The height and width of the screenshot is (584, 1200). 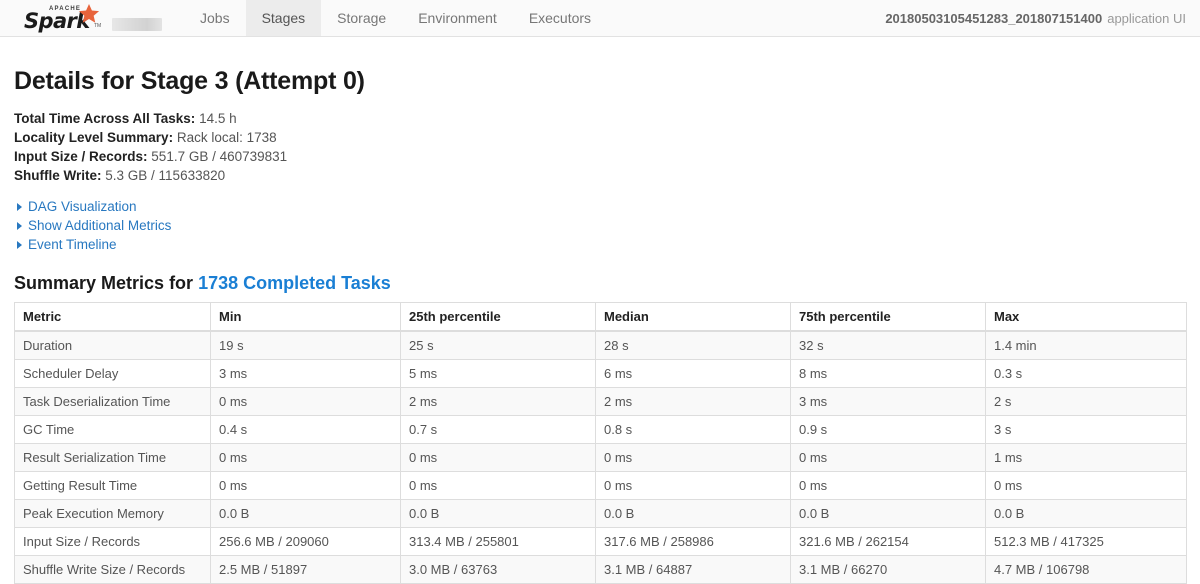 What do you see at coordinates (112, 429) in the screenshot?
I see `cell-metric: GC Time` at bounding box center [112, 429].